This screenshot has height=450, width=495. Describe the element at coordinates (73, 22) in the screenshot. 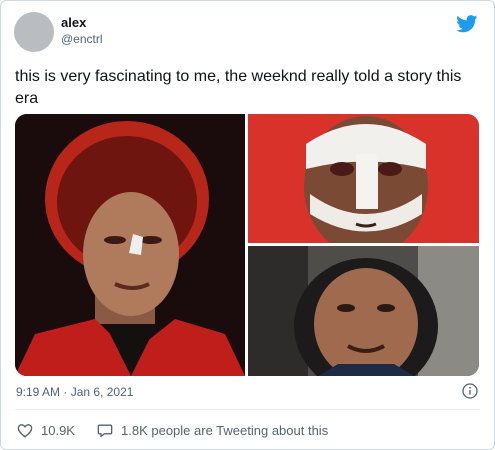

I see `display-name: alex` at that location.